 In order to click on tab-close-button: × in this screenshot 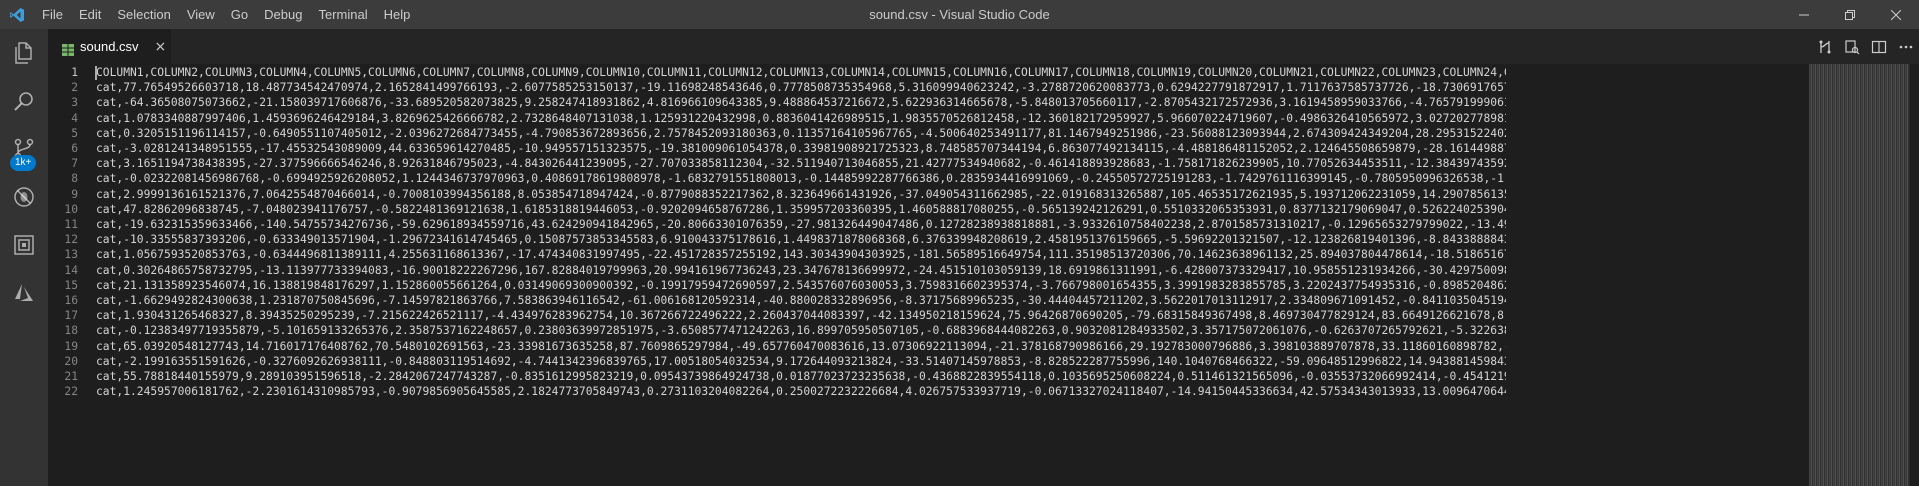, I will do `click(161, 47)`.